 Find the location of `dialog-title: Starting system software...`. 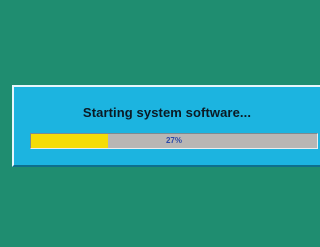

dialog-title: Starting system software... is located at coordinates (167, 112).